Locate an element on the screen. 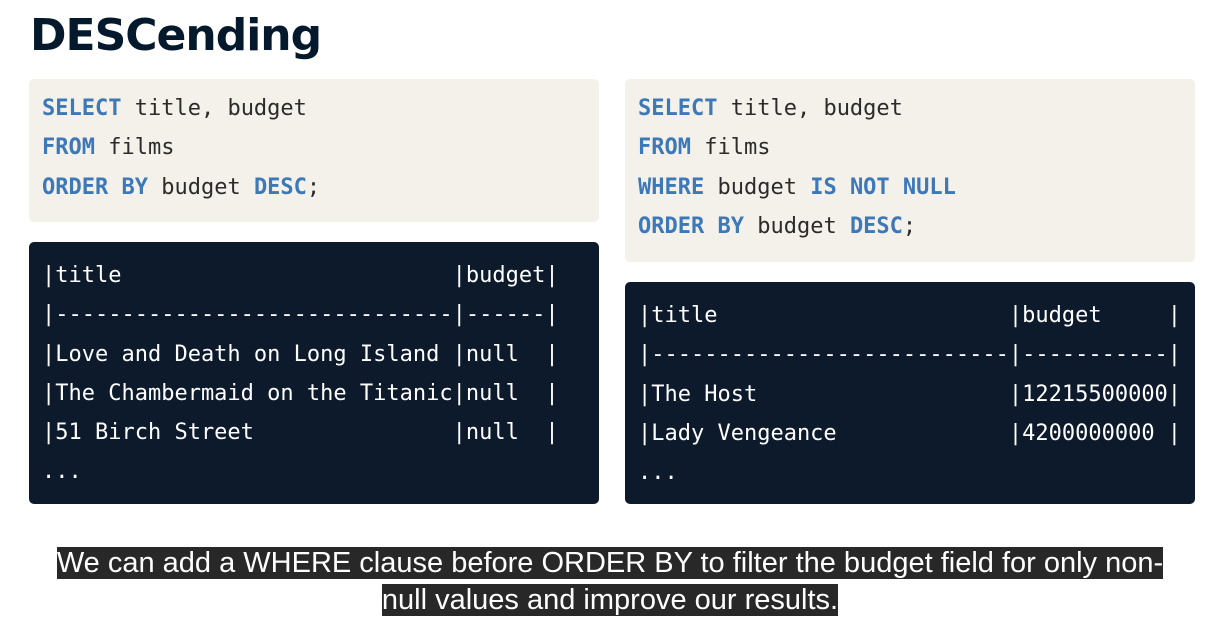 The height and width of the screenshot is (622, 1220). sql-line: WHERE budget IS NOT NULL is located at coordinates (910, 187).